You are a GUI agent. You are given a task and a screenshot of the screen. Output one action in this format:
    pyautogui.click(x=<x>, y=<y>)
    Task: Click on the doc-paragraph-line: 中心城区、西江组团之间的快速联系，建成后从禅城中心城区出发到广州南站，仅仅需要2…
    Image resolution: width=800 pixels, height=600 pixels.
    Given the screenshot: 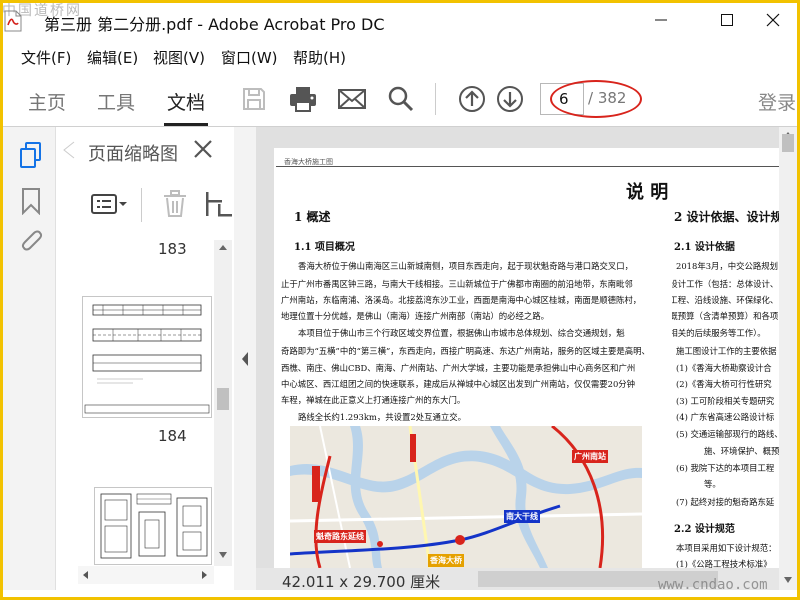 What is the action you would take?
    pyautogui.click(x=458, y=384)
    